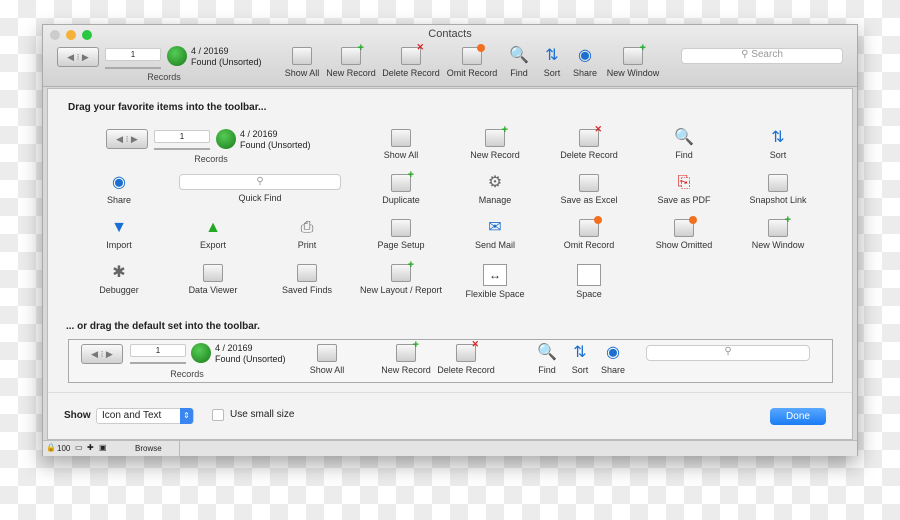 This screenshot has width=900, height=520. What do you see at coordinates (589, 142) in the screenshot?
I see `palette-item-delete-record: Delete Record` at bounding box center [589, 142].